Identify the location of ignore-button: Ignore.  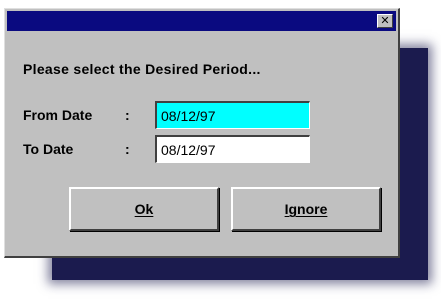
(306, 209).